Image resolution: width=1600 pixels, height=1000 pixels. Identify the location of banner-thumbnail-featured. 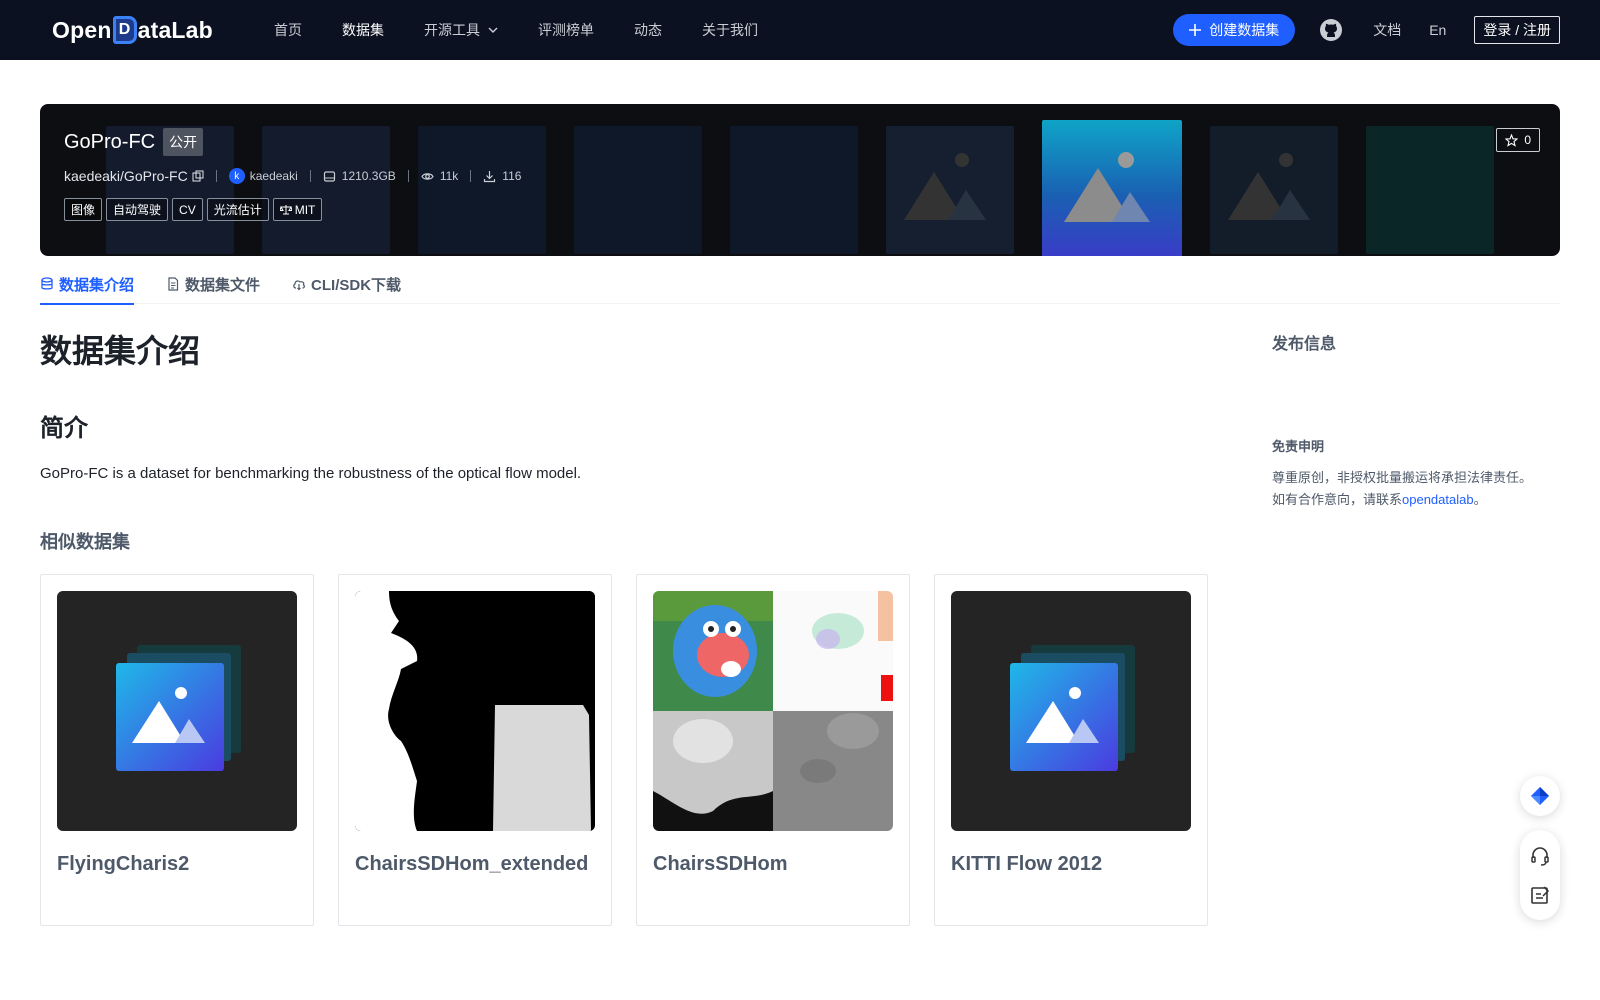
(1112, 188).